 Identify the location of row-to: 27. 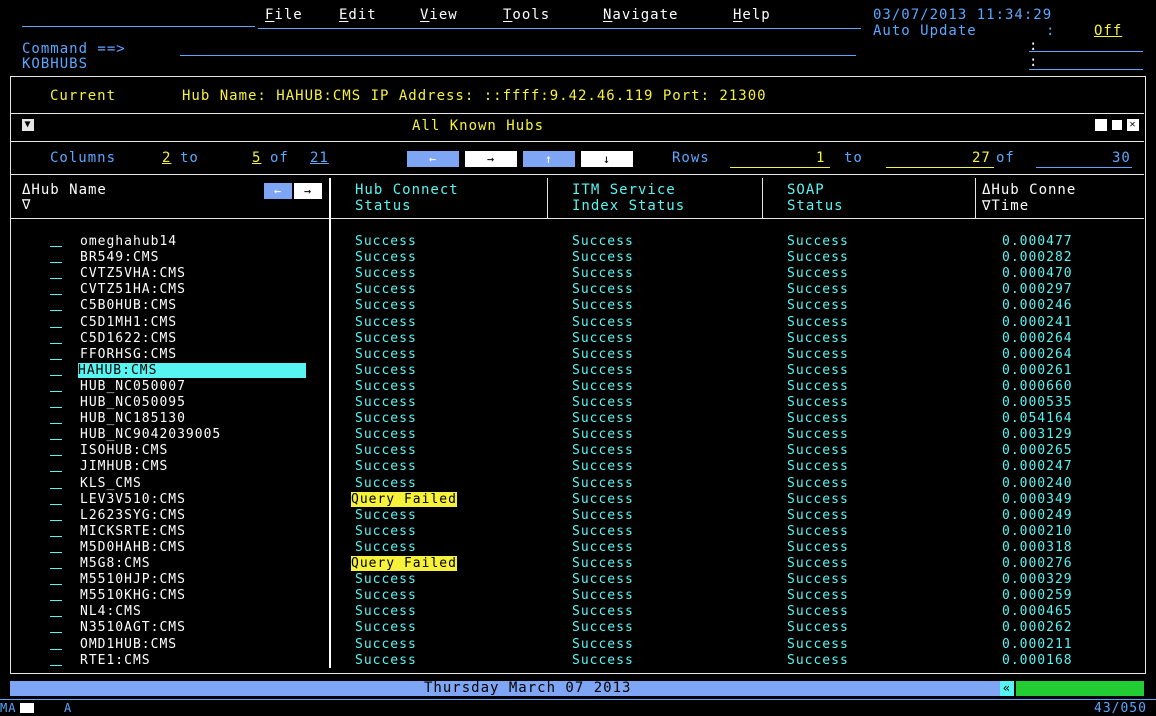
(981, 158).